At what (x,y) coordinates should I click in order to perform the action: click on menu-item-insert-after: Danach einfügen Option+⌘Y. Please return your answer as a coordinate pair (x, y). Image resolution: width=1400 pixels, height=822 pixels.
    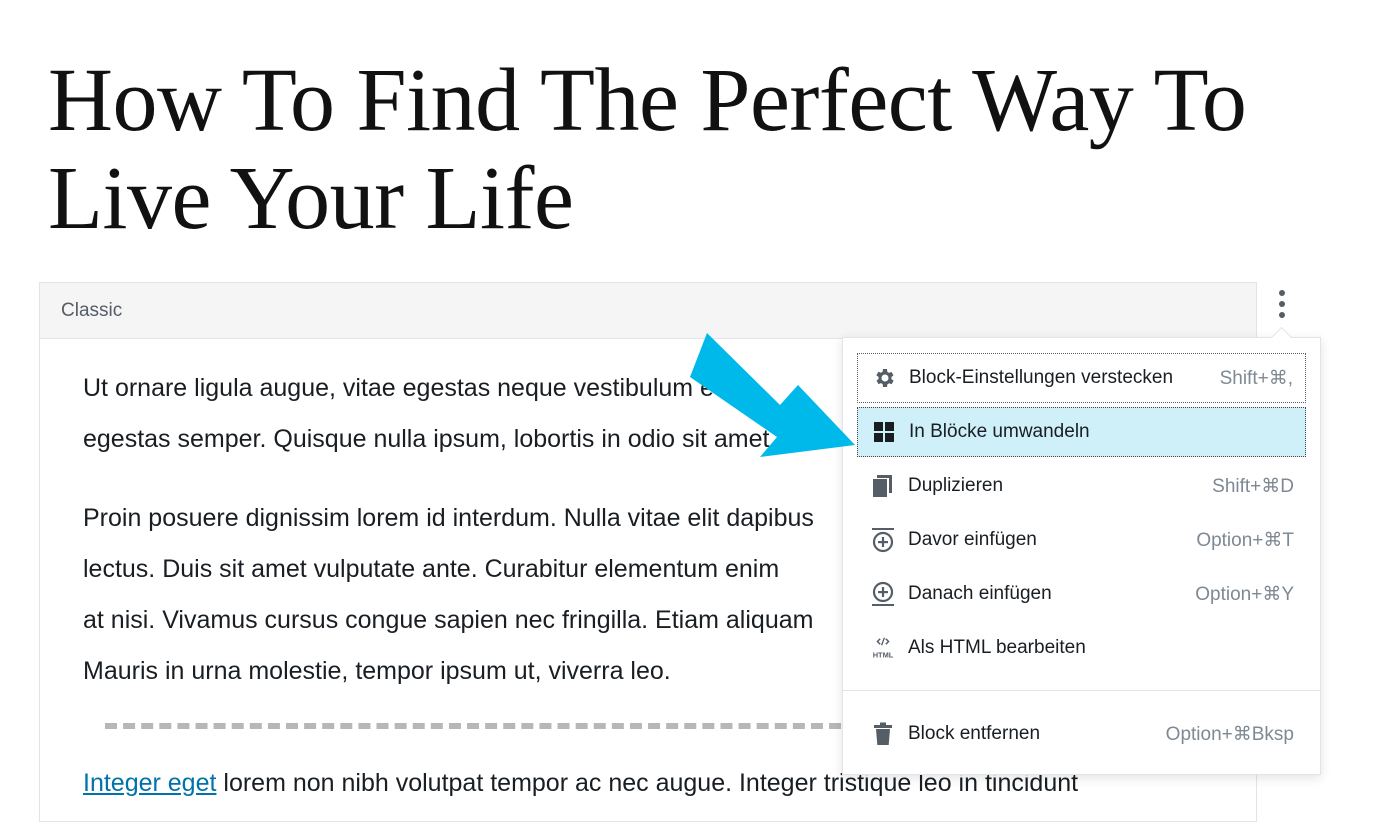
    Looking at the image, I should click on (1081, 594).